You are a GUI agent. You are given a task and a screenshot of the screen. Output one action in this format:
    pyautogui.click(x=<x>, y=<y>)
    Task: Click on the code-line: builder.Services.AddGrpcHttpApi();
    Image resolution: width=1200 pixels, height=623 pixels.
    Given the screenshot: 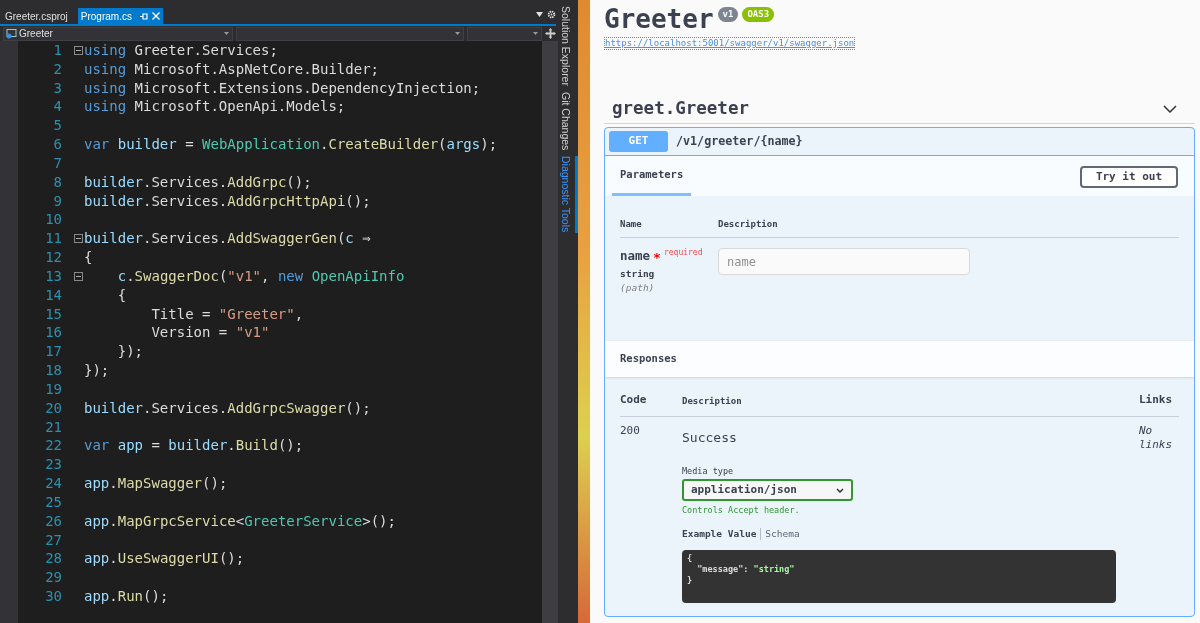 What is the action you would take?
    pyautogui.click(x=227, y=201)
    